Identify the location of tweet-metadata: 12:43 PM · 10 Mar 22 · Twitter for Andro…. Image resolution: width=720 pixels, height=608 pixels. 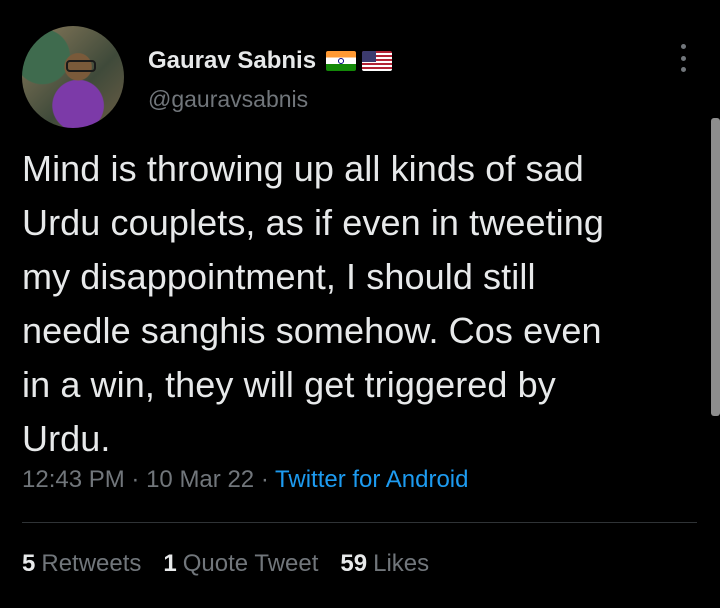
(245, 480).